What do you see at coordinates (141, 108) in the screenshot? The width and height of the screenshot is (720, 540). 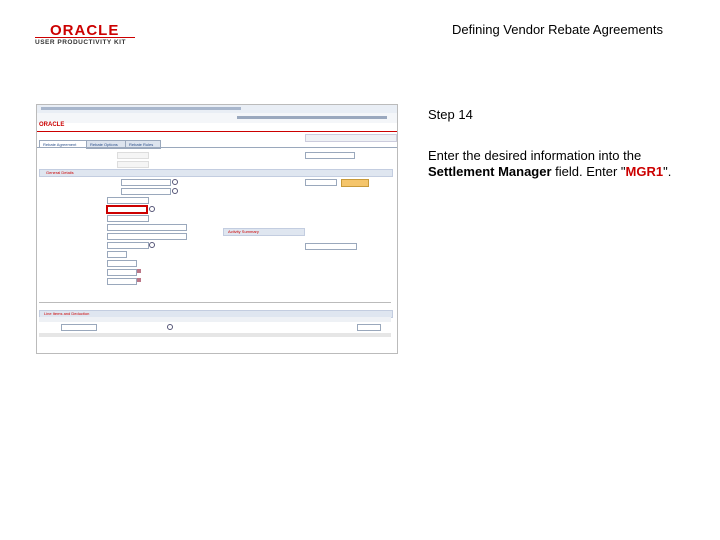 I see `breadcrumb-placeholder` at bounding box center [141, 108].